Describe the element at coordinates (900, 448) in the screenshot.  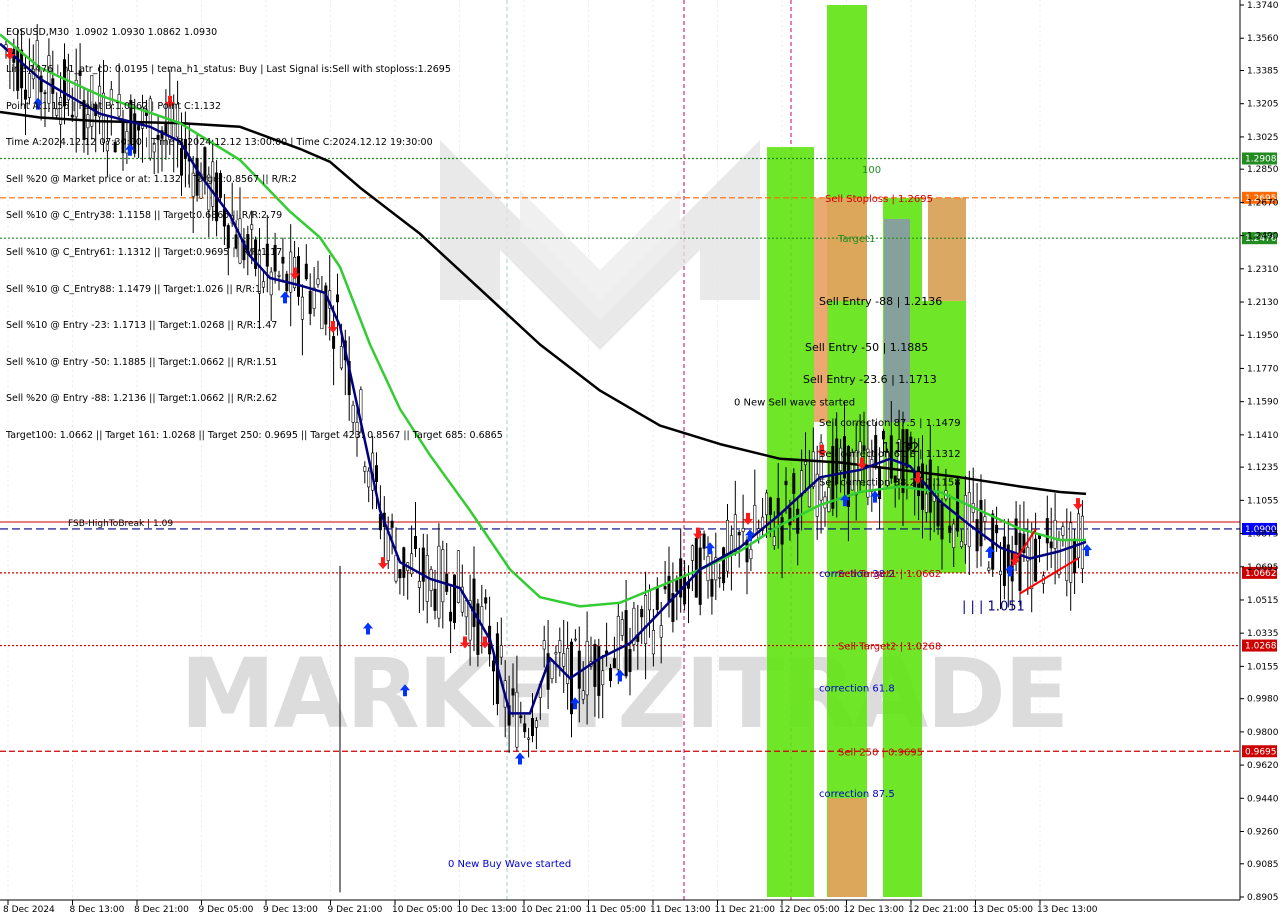
I see `annotation-label: 1.132` at that location.